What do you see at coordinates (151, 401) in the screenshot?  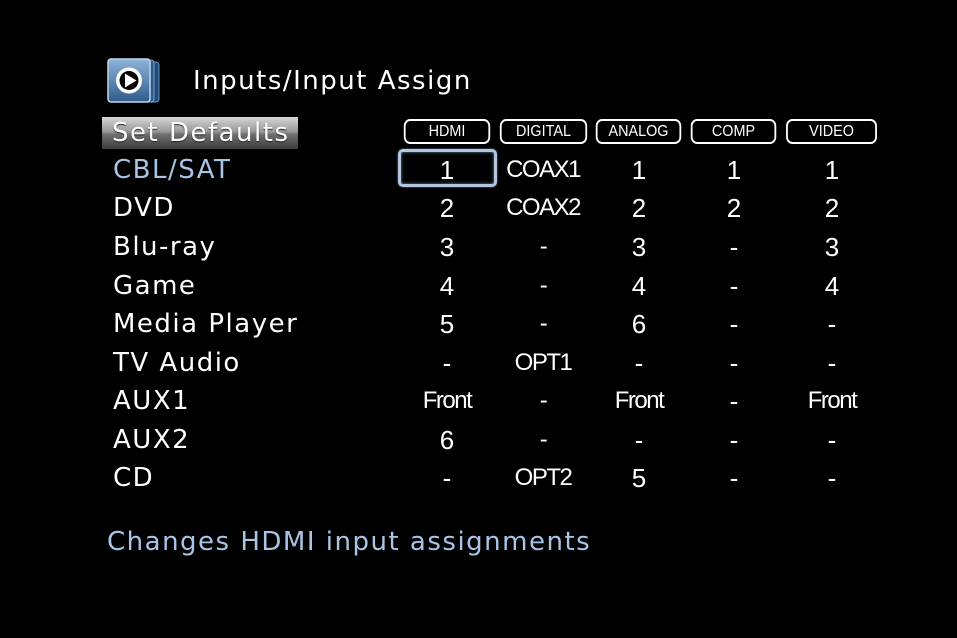 I see `row-label-aux1: AUX1` at bounding box center [151, 401].